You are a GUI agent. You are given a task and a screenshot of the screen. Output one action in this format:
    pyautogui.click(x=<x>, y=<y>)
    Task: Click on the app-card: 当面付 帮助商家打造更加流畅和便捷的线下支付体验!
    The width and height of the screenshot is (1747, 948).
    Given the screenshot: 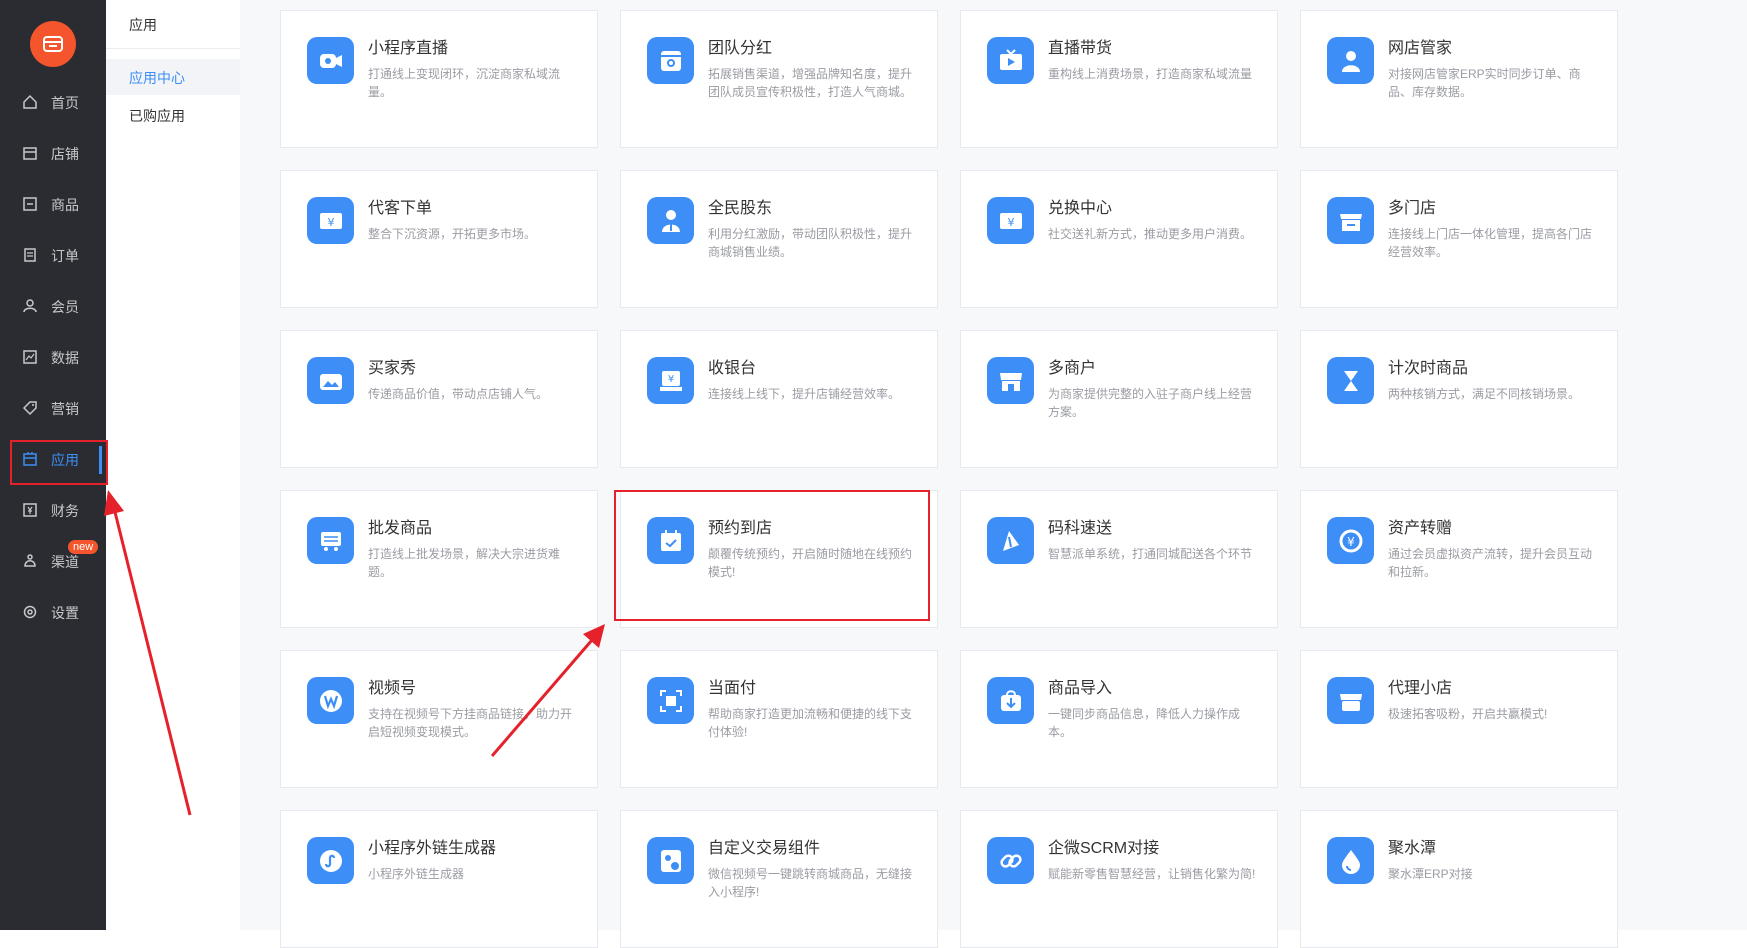 What is the action you would take?
    pyautogui.click(x=779, y=719)
    